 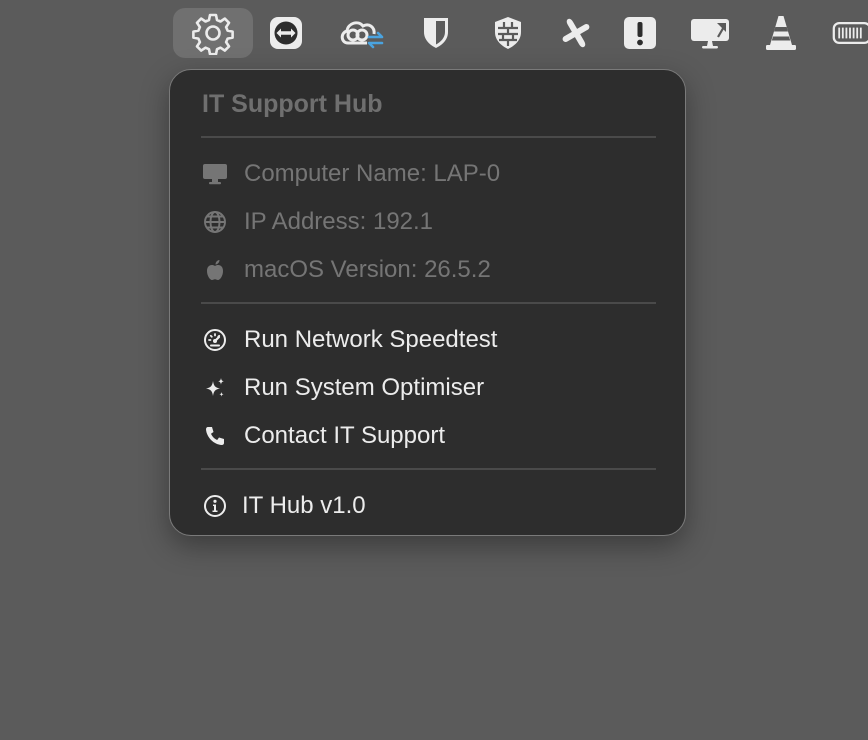 What do you see at coordinates (428, 506) in the screenshot?
I see `it-hub-version-item: IT Hub v1.0` at bounding box center [428, 506].